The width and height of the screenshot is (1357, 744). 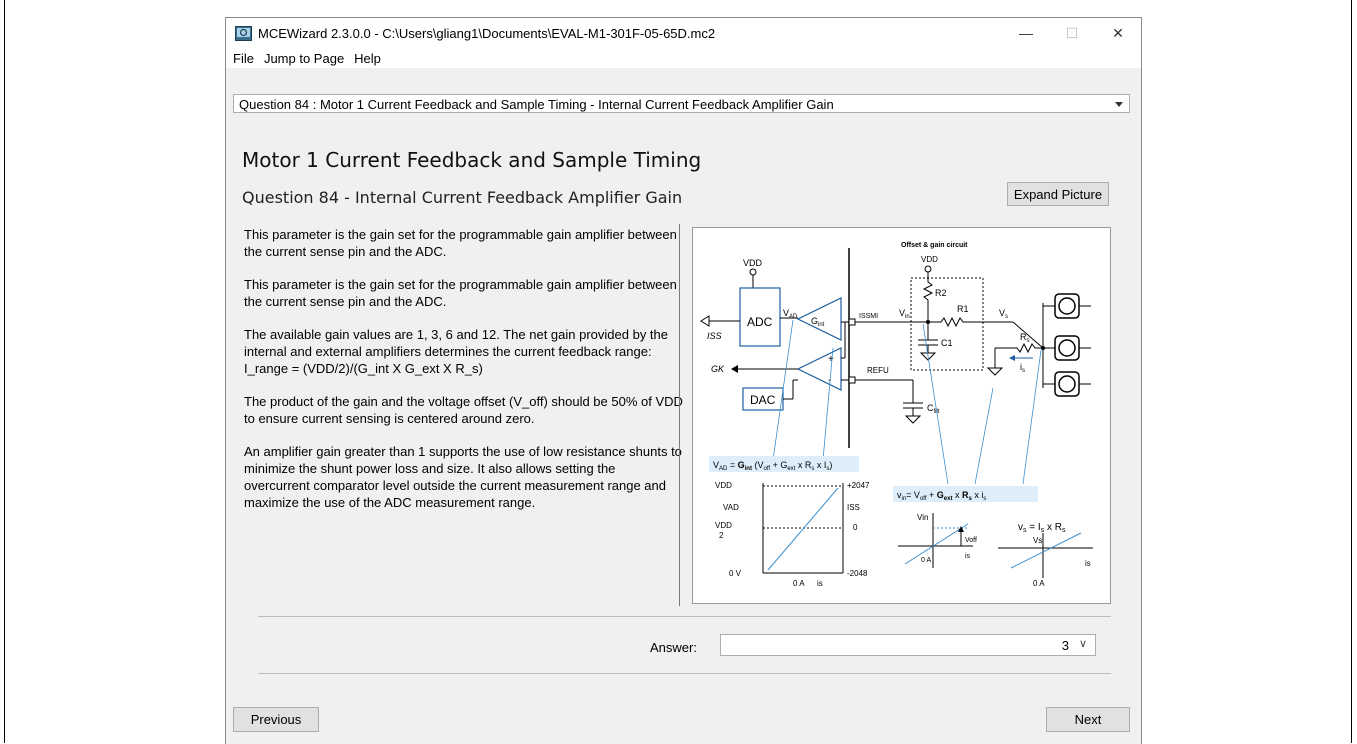 What do you see at coordinates (718, 369) in the screenshot?
I see `gk-label: GK` at bounding box center [718, 369].